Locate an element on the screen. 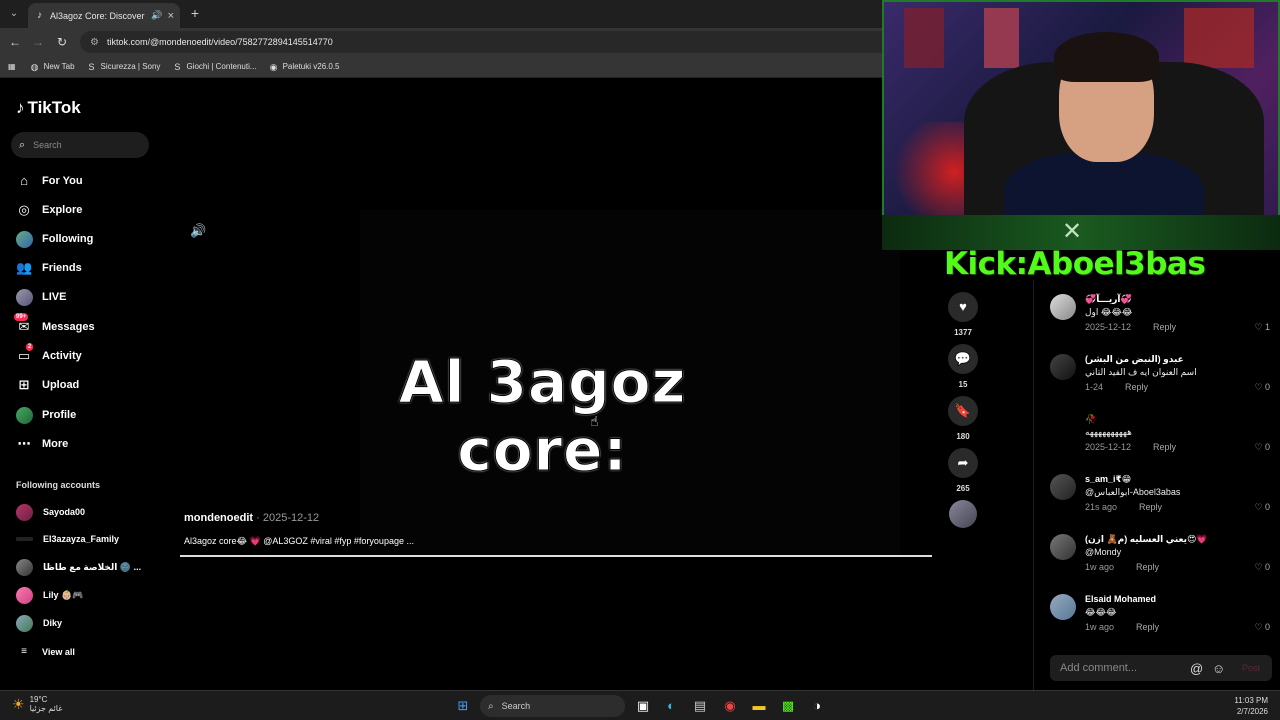 The image size is (1280, 720). heart-icon: ♡ is located at coordinates (1259, 387).